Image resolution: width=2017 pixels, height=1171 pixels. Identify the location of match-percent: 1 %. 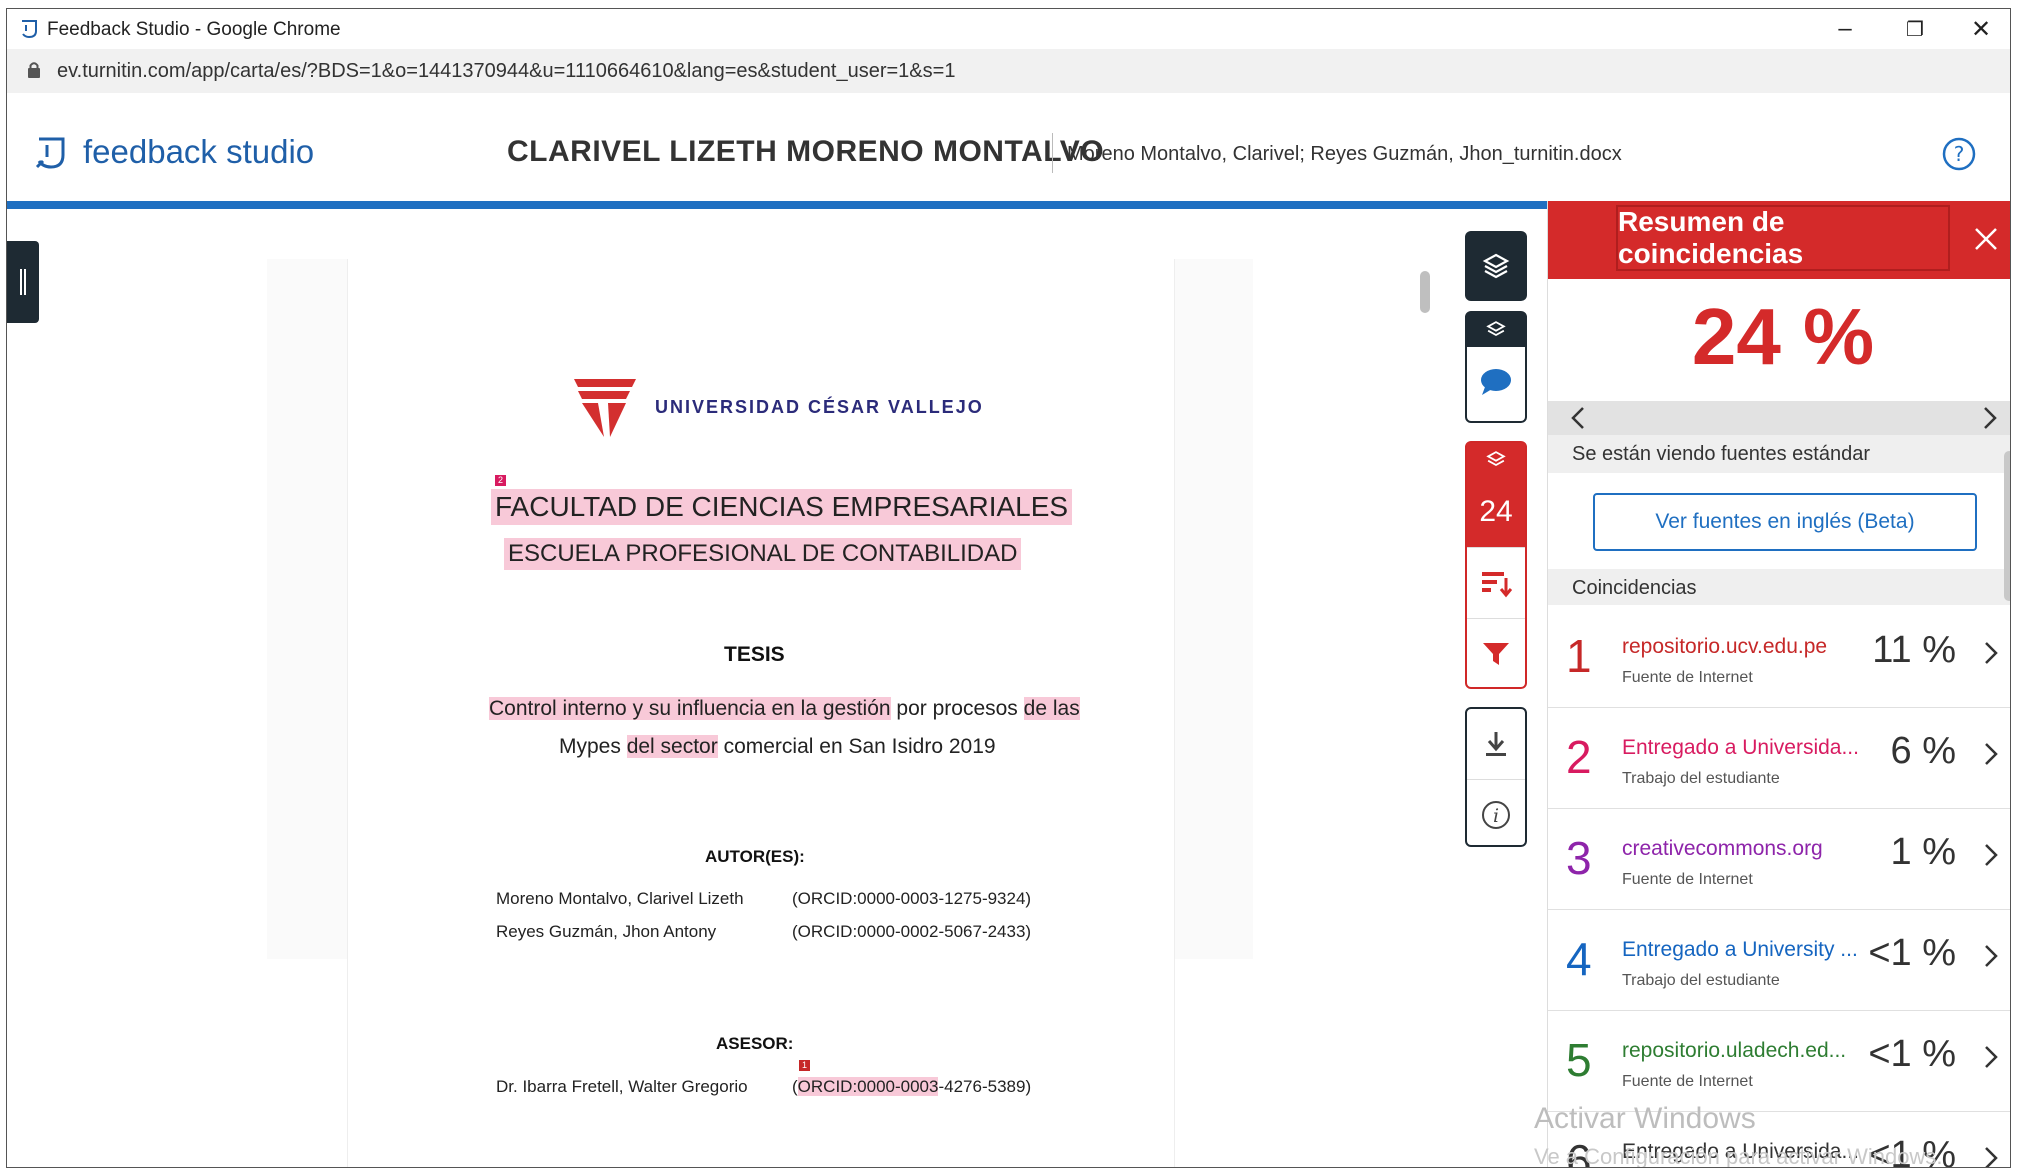
(1923, 852).